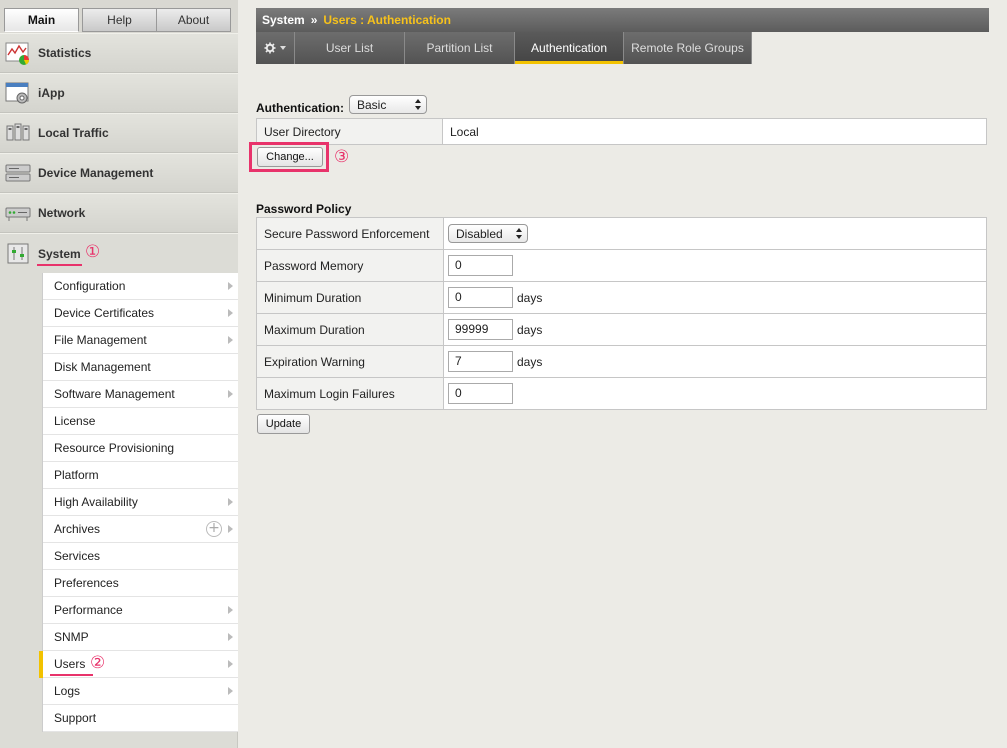 The image size is (1007, 748). I want to click on submenu-item-label: Preferences, so click(86, 583).